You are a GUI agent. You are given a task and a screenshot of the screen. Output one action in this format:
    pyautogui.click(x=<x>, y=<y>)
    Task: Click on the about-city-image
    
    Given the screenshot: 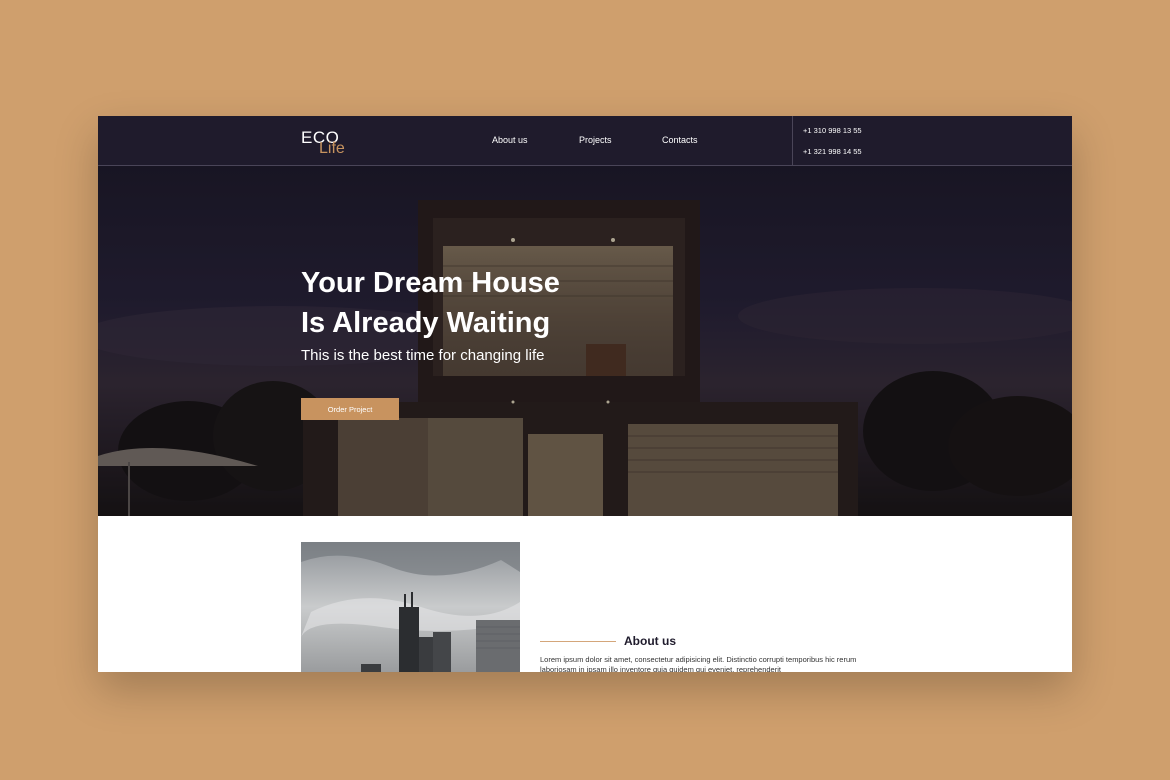 What is the action you would take?
    pyautogui.click(x=410, y=607)
    